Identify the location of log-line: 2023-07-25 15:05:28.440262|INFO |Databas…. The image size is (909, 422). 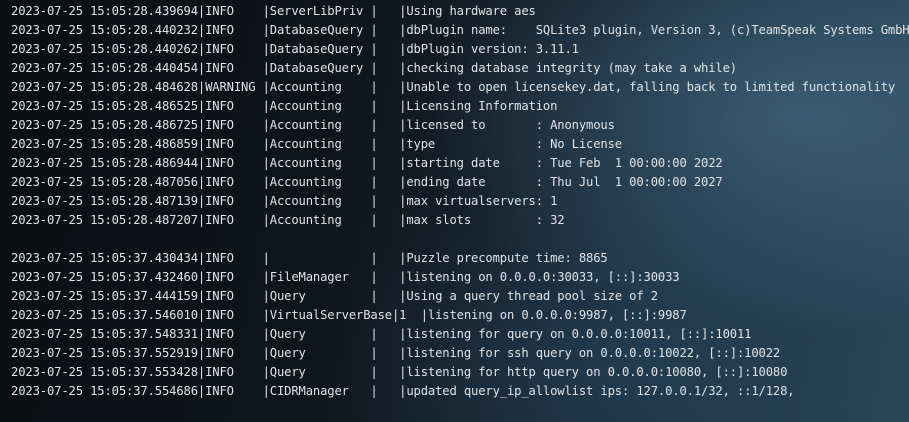
(295, 49).